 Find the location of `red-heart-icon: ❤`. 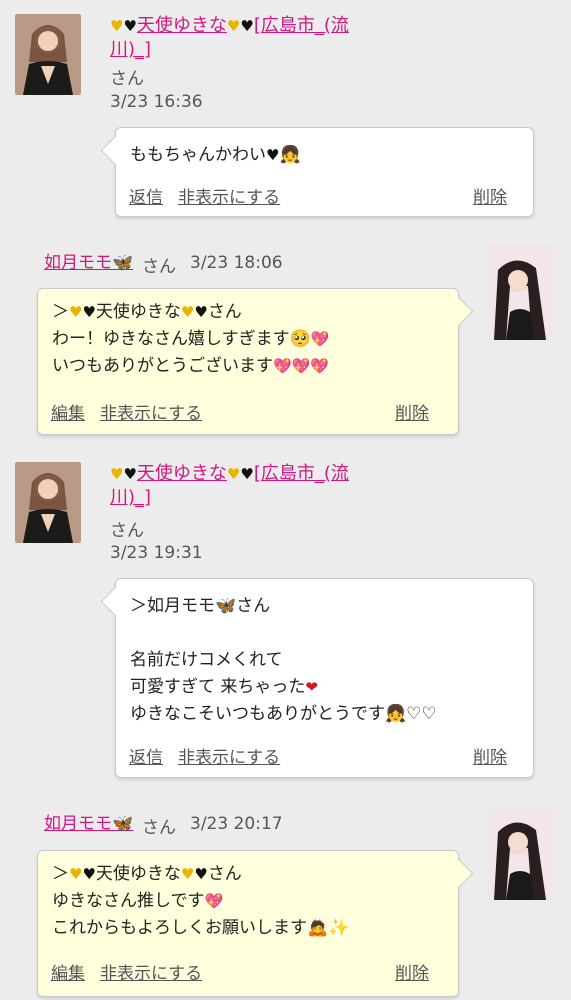

red-heart-icon: ❤ is located at coordinates (311, 687).